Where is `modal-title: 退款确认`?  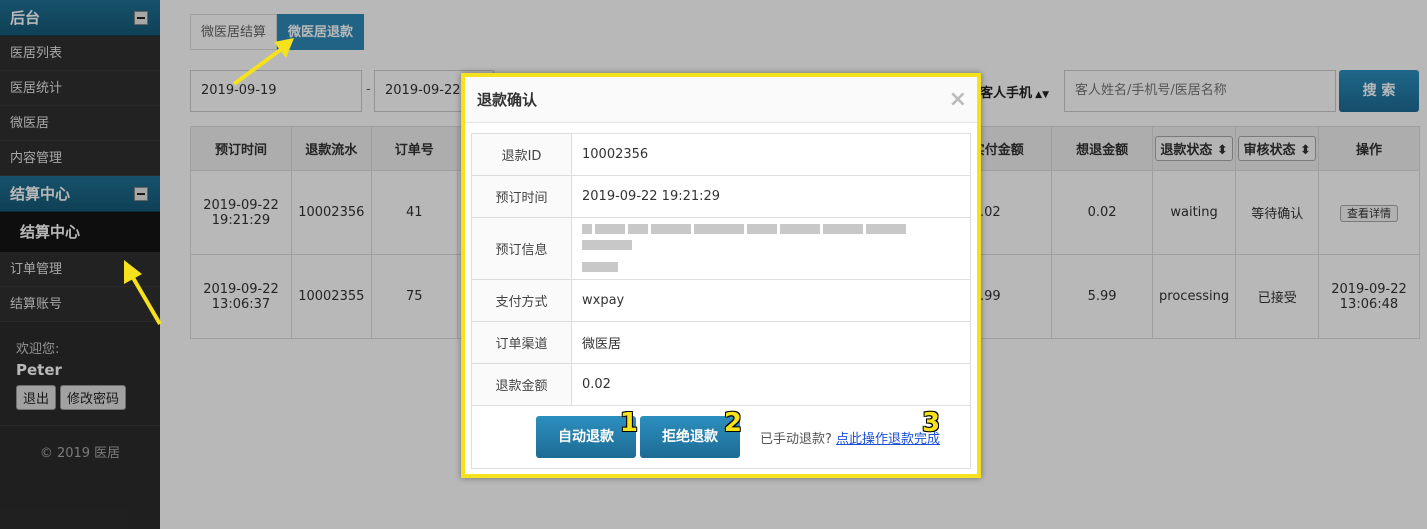
modal-title: 退款确认 is located at coordinates (507, 100).